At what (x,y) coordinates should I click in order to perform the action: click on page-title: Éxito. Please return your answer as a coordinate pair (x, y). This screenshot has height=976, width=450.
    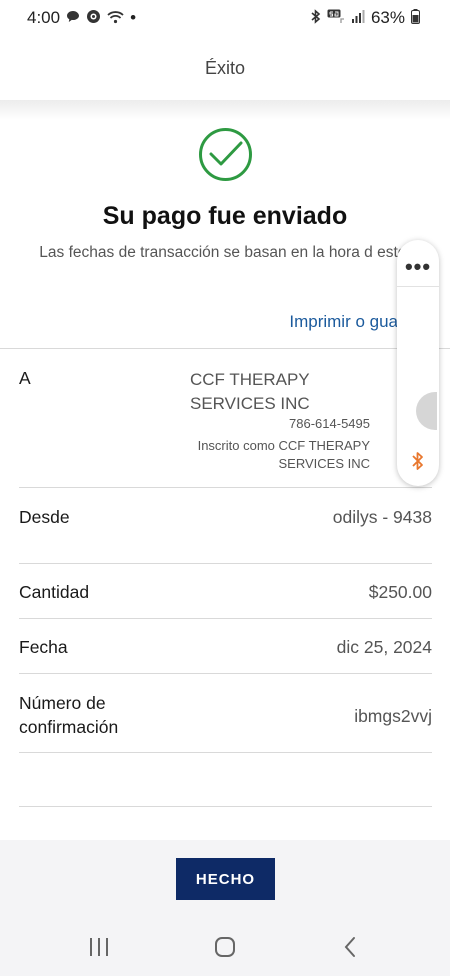
    Looking at the image, I should click on (225, 67).